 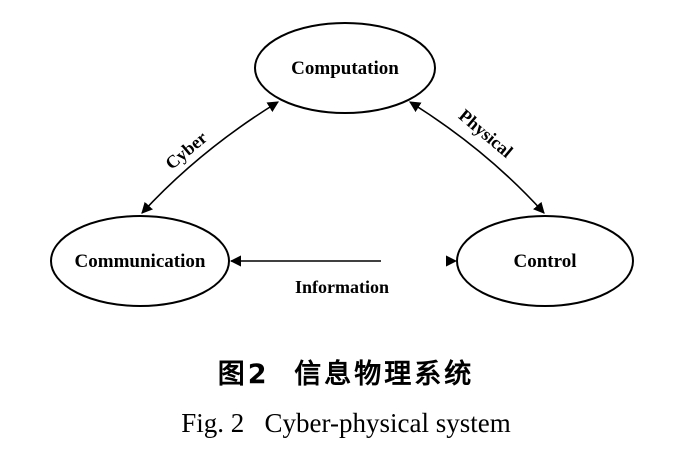 I want to click on node-computation-label: Computation, so click(x=345, y=68).